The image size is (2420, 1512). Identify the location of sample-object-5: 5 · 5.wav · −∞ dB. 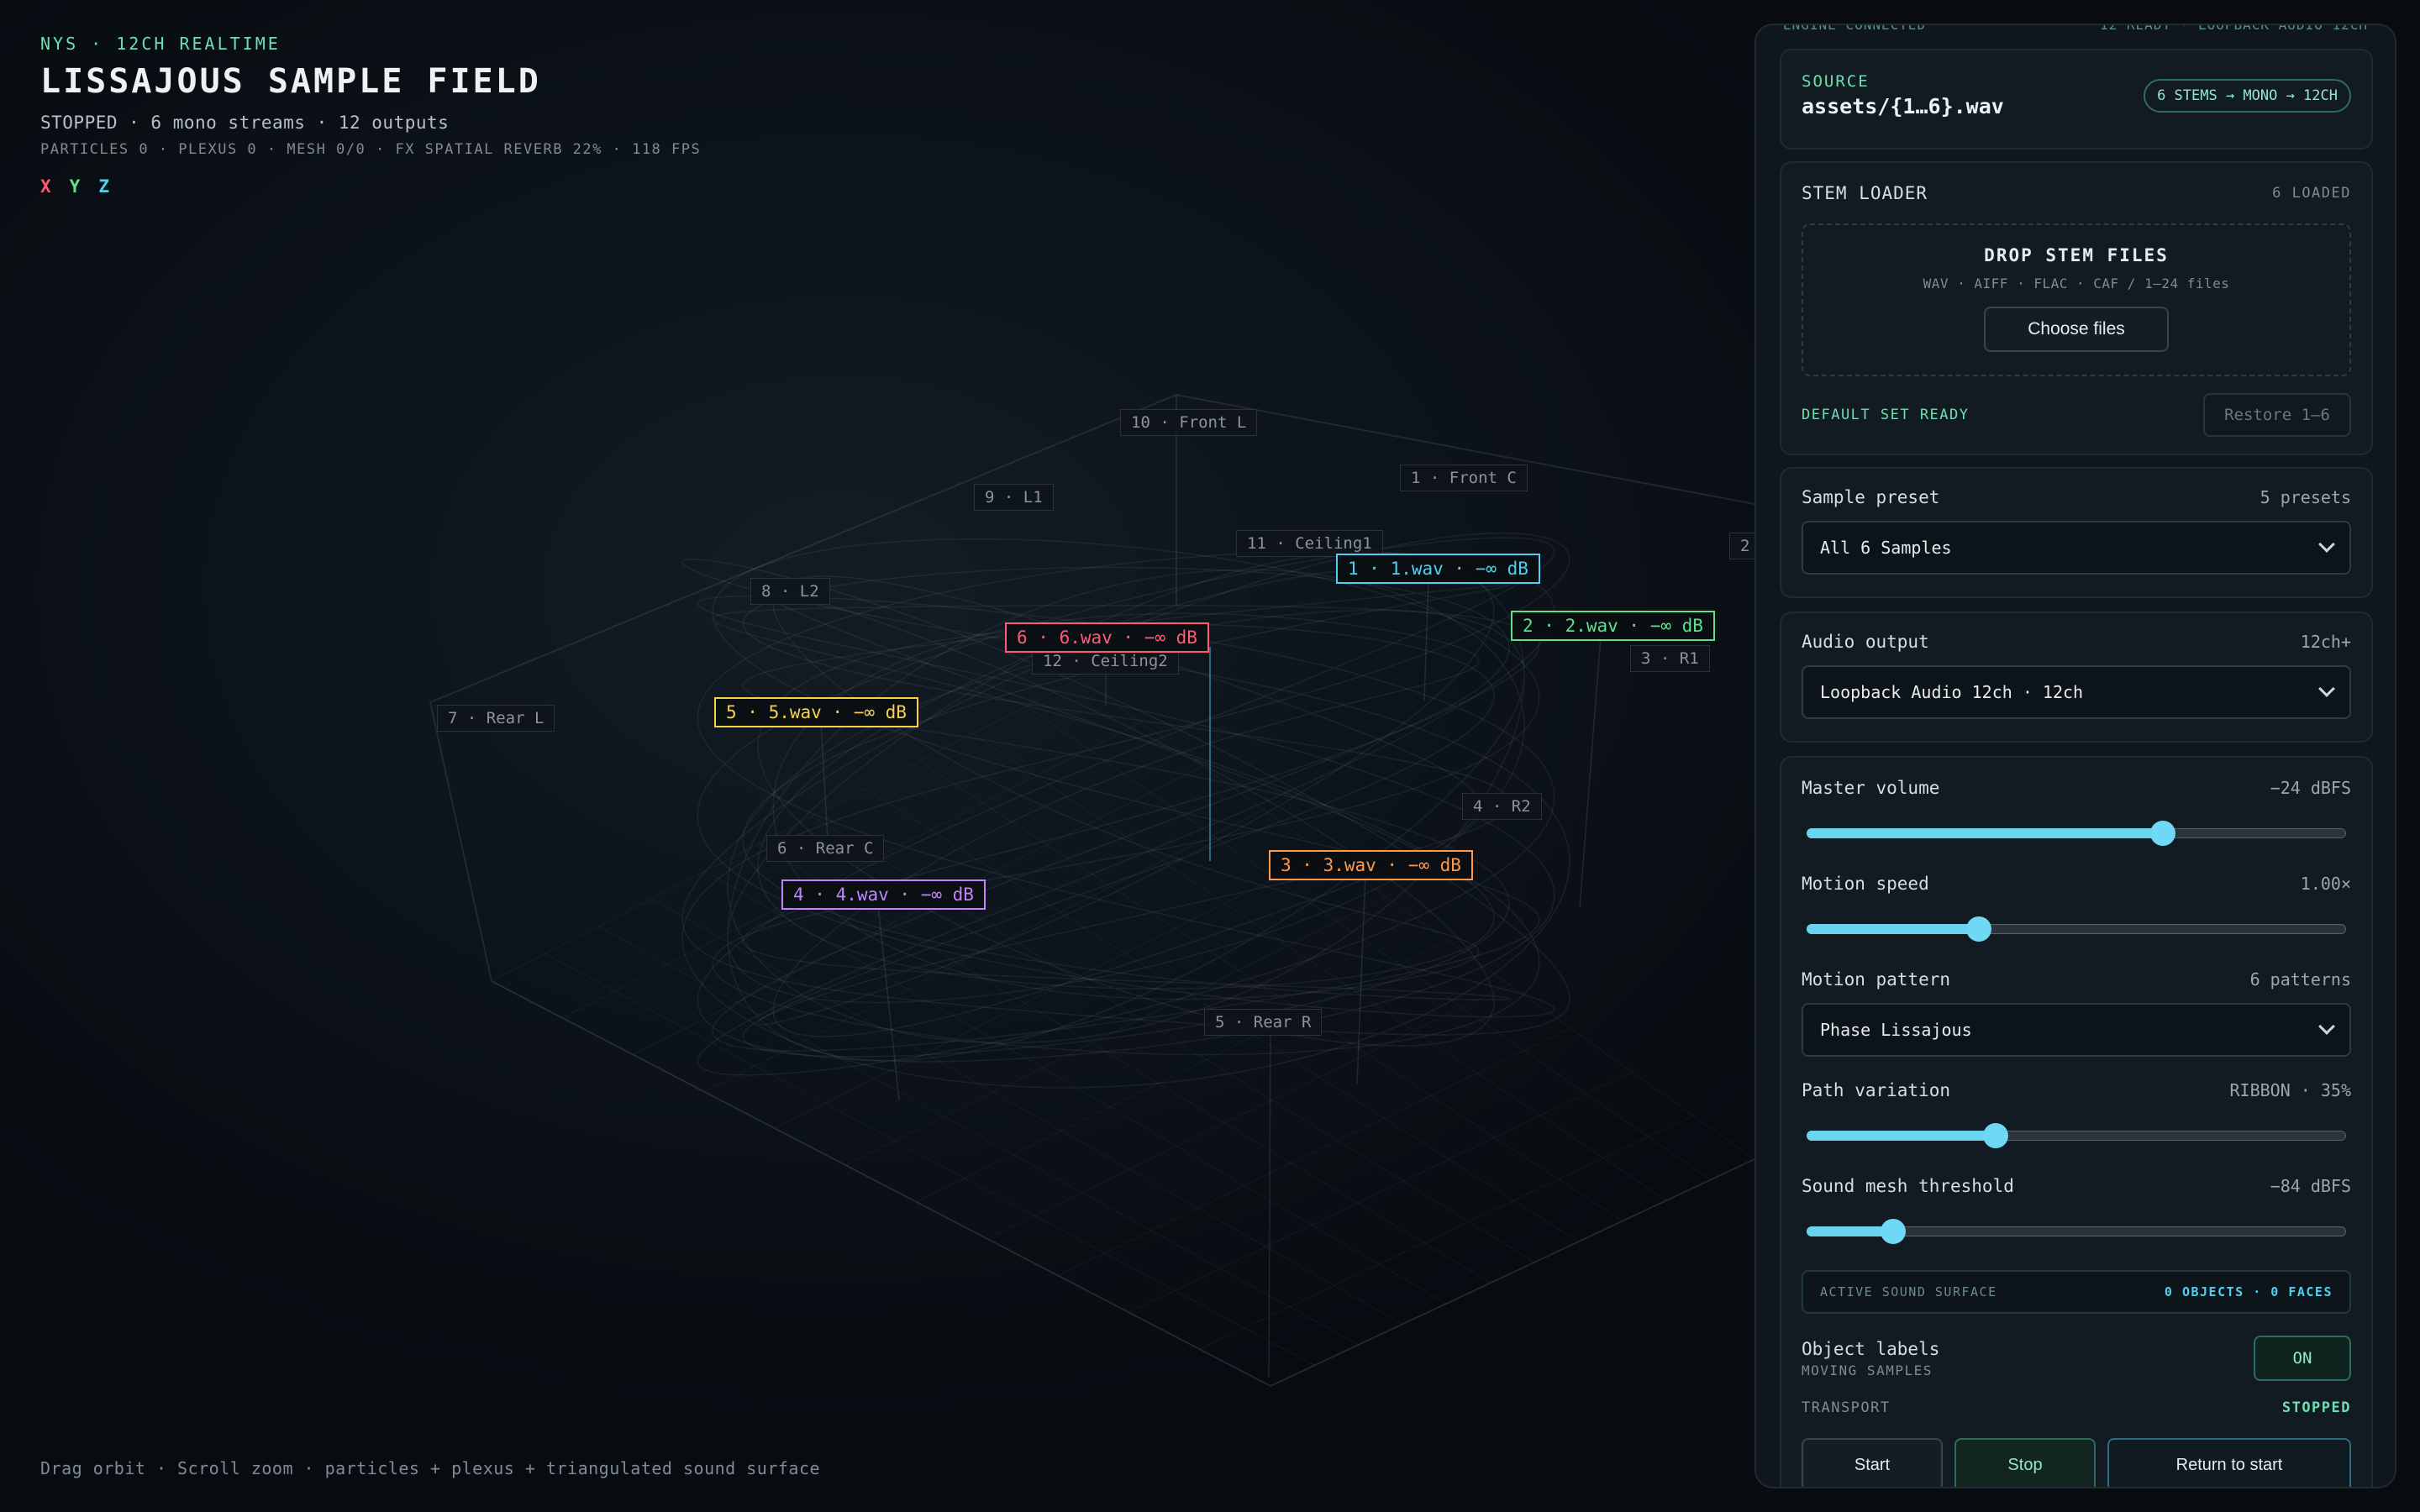
(816, 712).